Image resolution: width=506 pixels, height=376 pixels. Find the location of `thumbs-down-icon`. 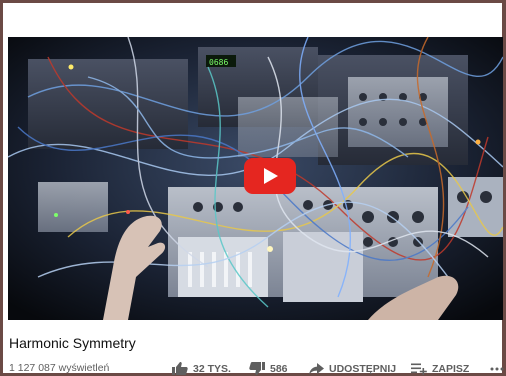

thumbs-down-icon is located at coordinates (257, 368).